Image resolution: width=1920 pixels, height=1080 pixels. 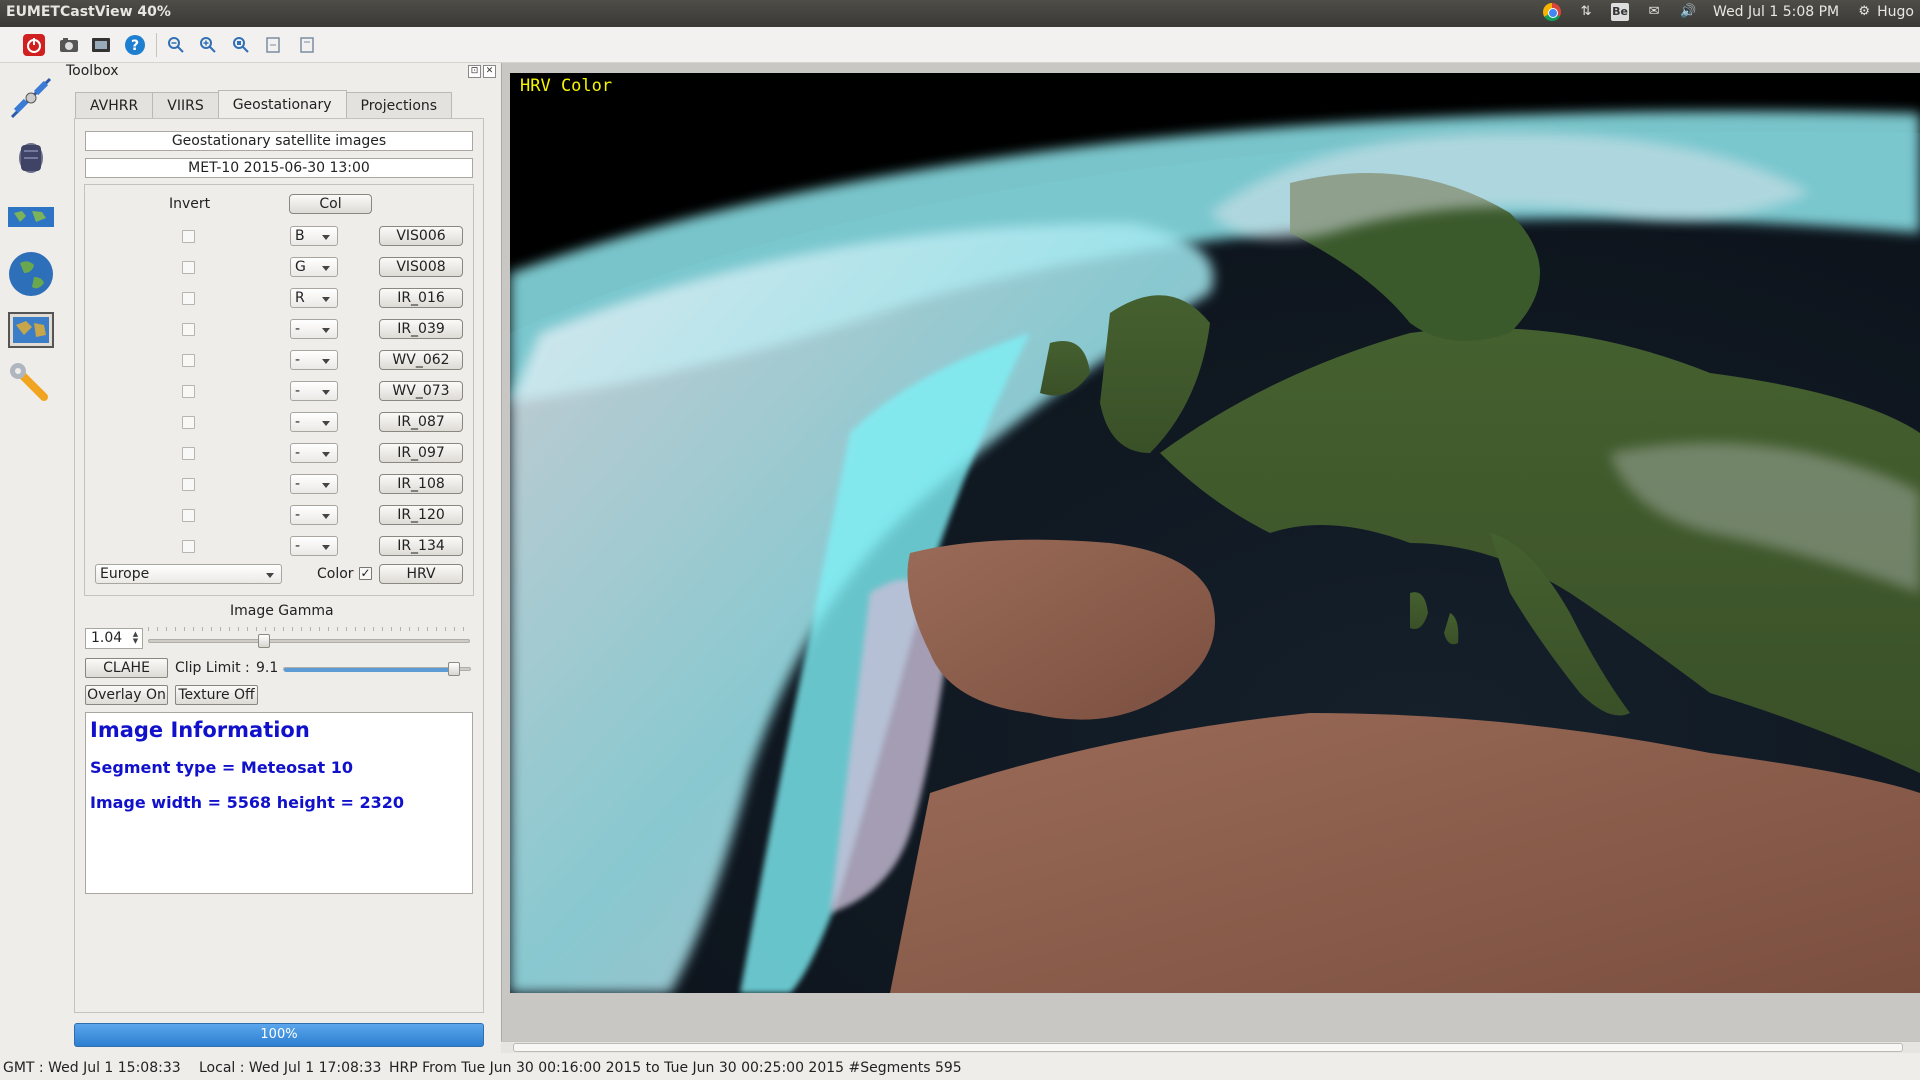 What do you see at coordinates (454, 669) in the screenshot?
I see `clip-slider-handle` at bounding box center [454, 669].